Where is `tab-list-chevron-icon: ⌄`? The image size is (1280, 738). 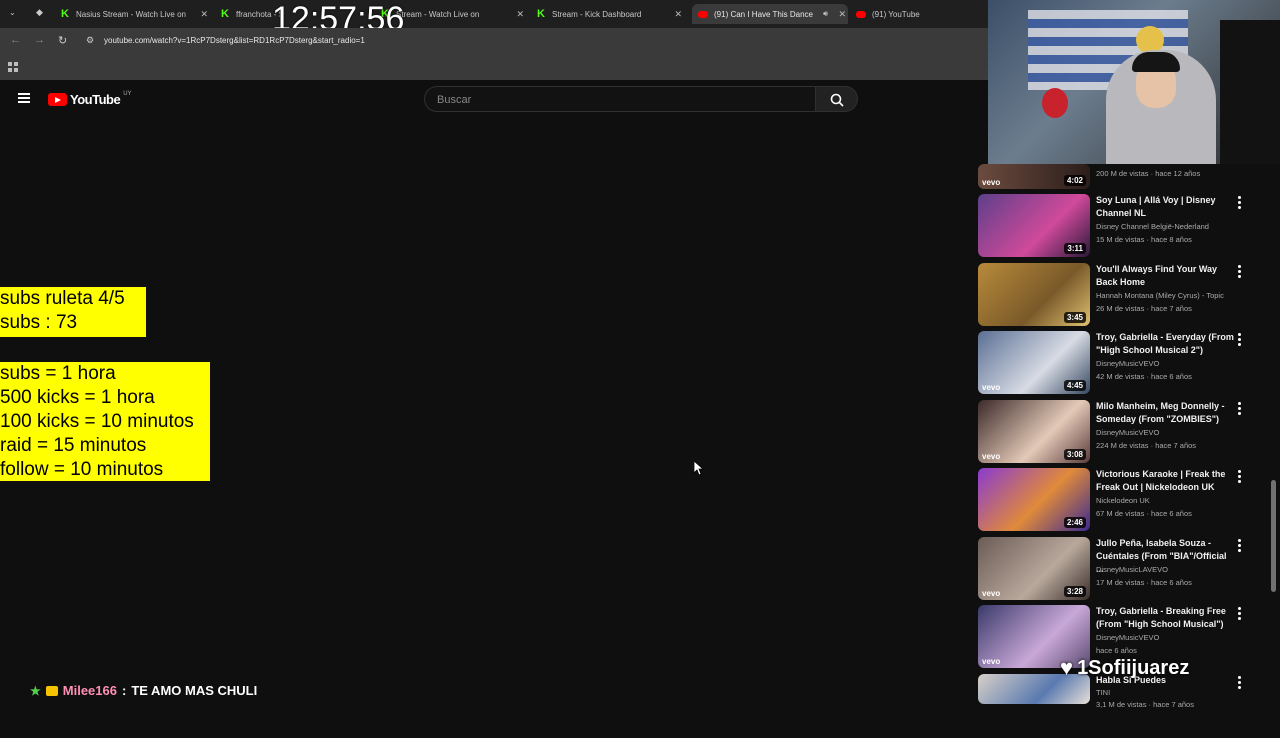
tab-list-chevron-icon: ⌄ is located at coordinates (12, 12).